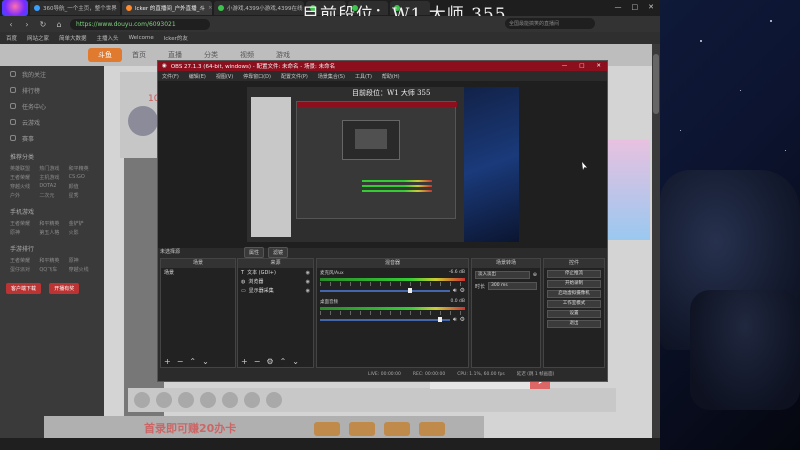 This screenshot has height=450, width=800. Describe the element at coordinates (81, 223) in the screenshot. I see `category-tag: 金铲铲` at that location.